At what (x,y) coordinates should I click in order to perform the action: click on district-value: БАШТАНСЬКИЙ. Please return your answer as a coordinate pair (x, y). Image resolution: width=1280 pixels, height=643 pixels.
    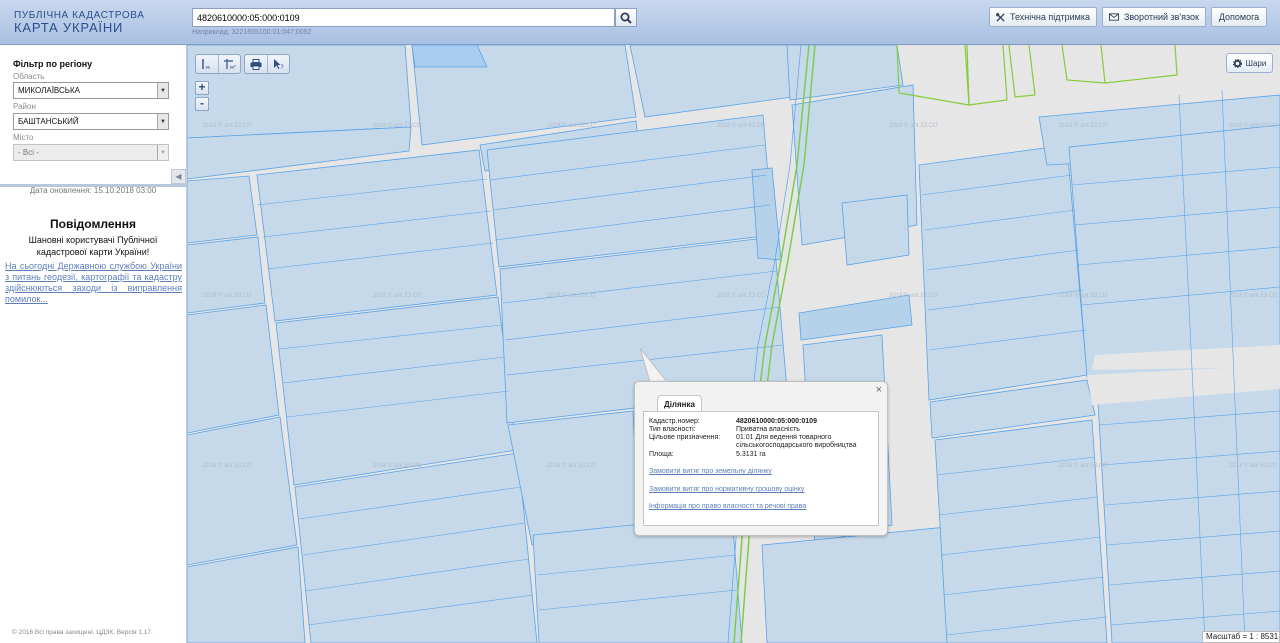
    Looking at the image, I should click on (48, 121).